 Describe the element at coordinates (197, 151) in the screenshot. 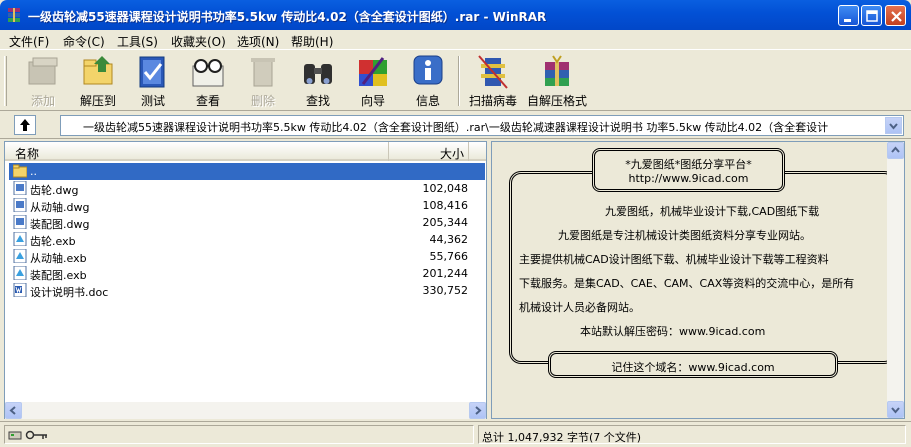

I see `column-header-name: 名称` at that location.